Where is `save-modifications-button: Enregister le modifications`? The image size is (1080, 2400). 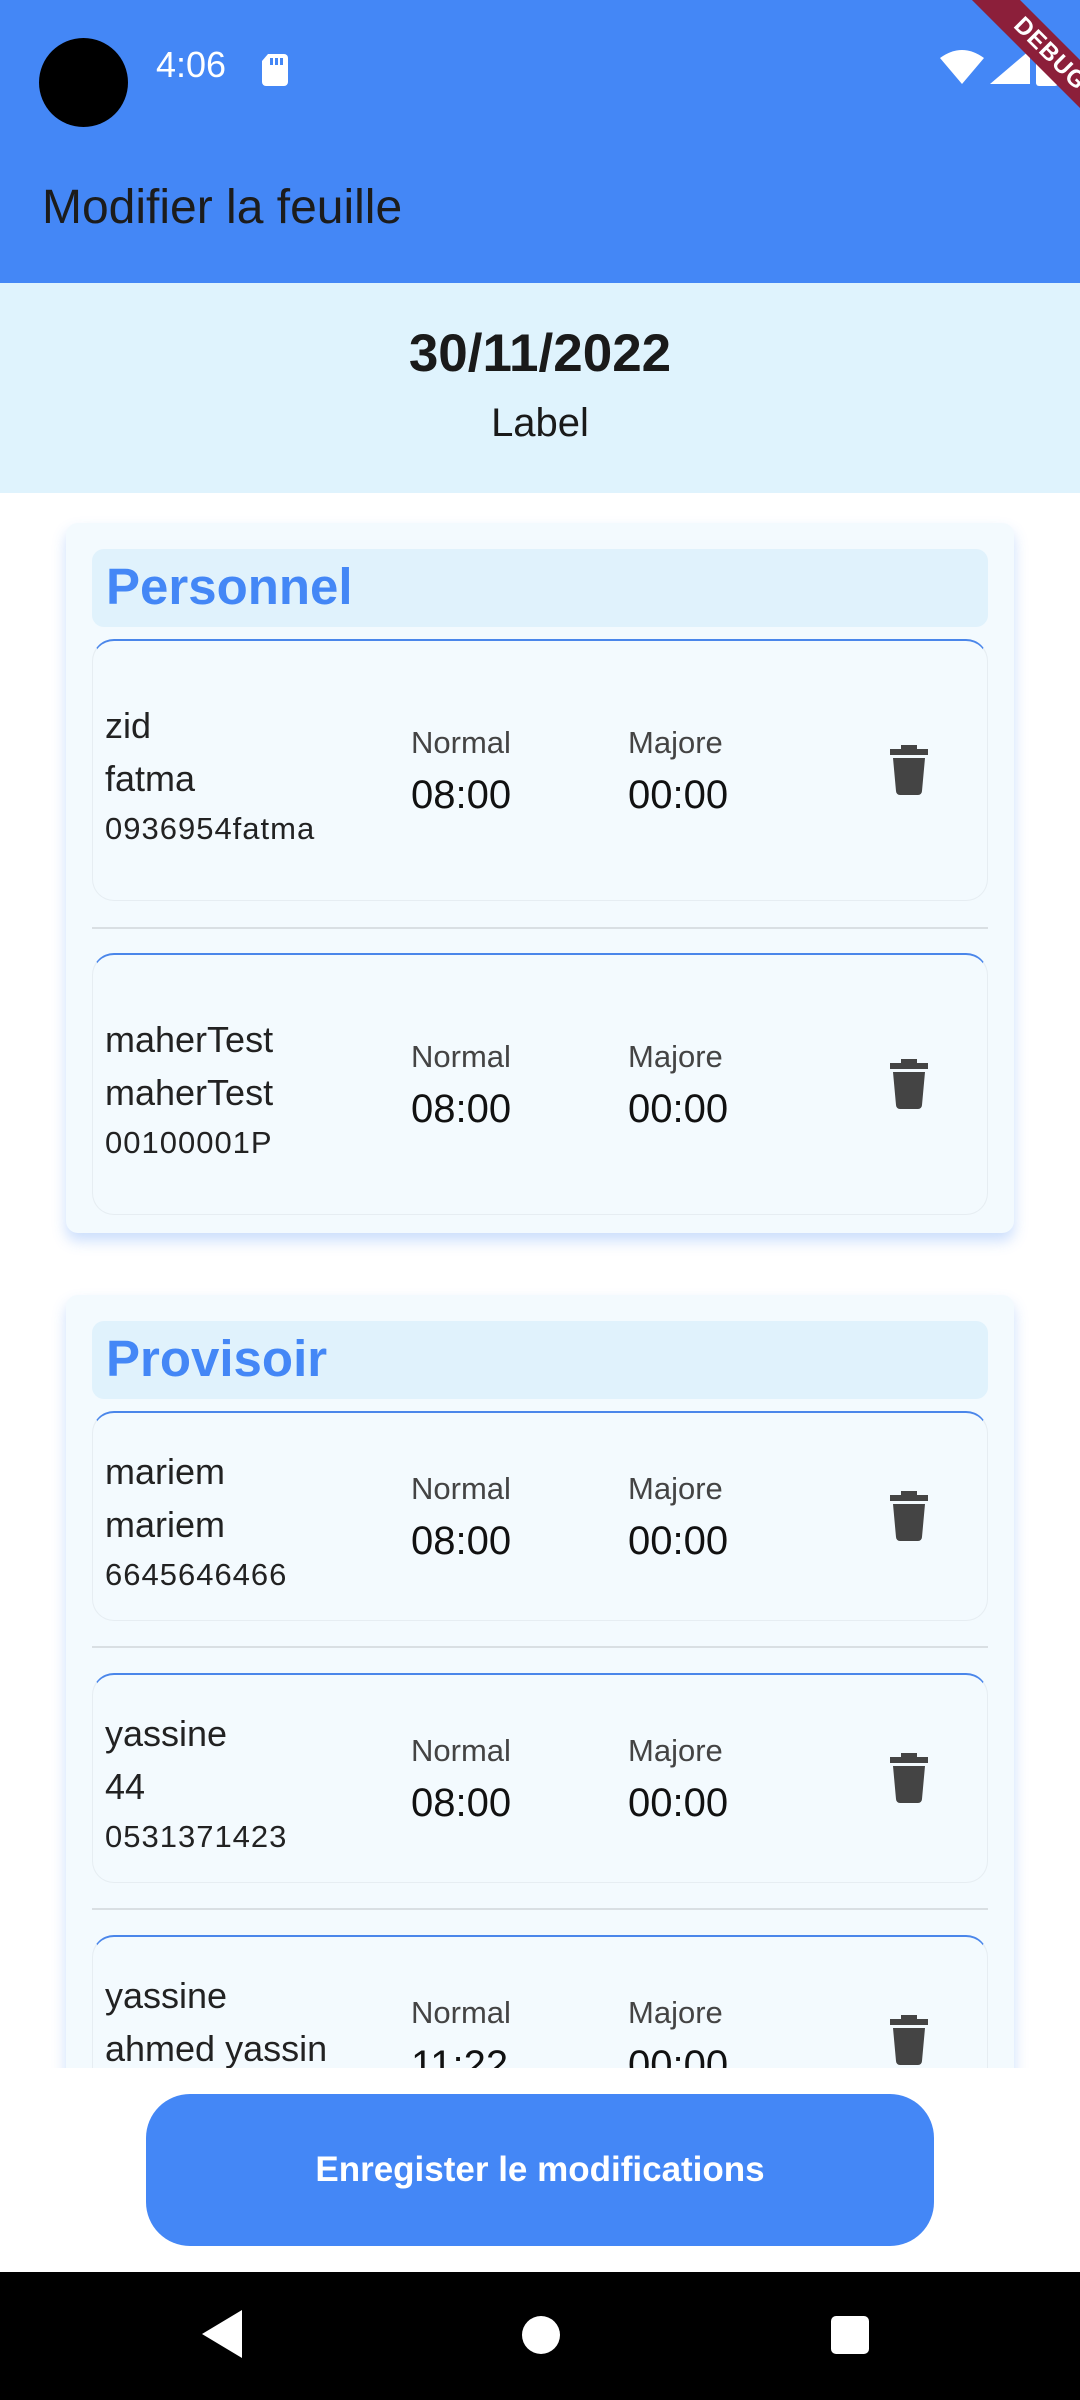
save-modifications-button: Enregister le modifications is located at coordinates (540, 2170).